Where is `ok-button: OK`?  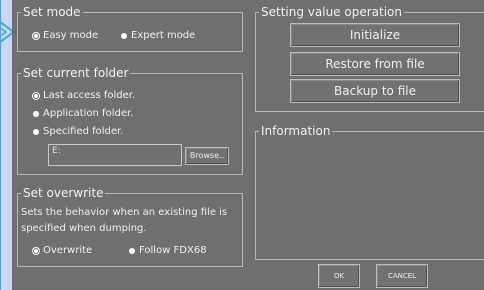
ok-button: OK is located at coordinates (339, 276).